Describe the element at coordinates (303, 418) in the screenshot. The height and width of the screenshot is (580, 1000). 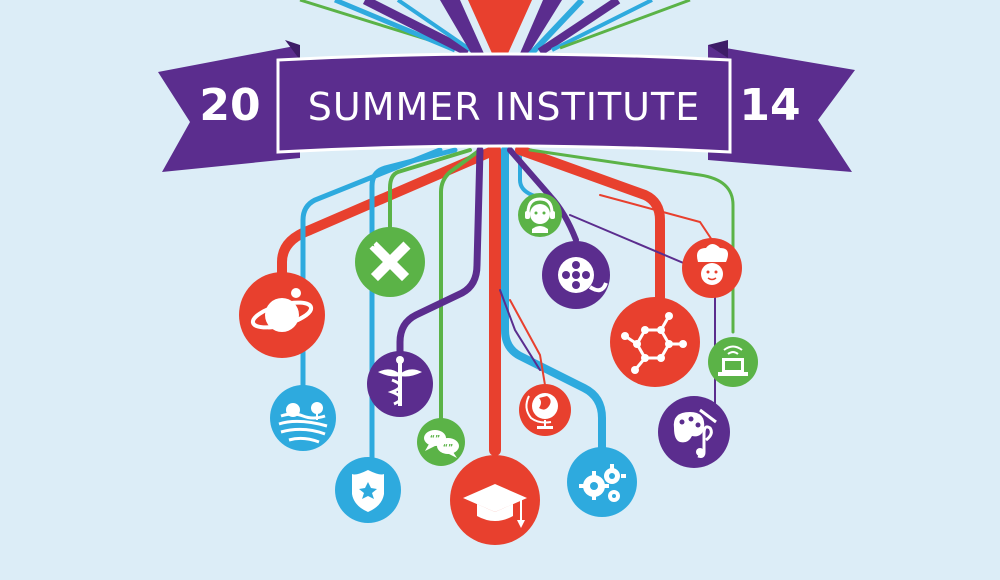
I see `farm-landscape-icon` at that location.